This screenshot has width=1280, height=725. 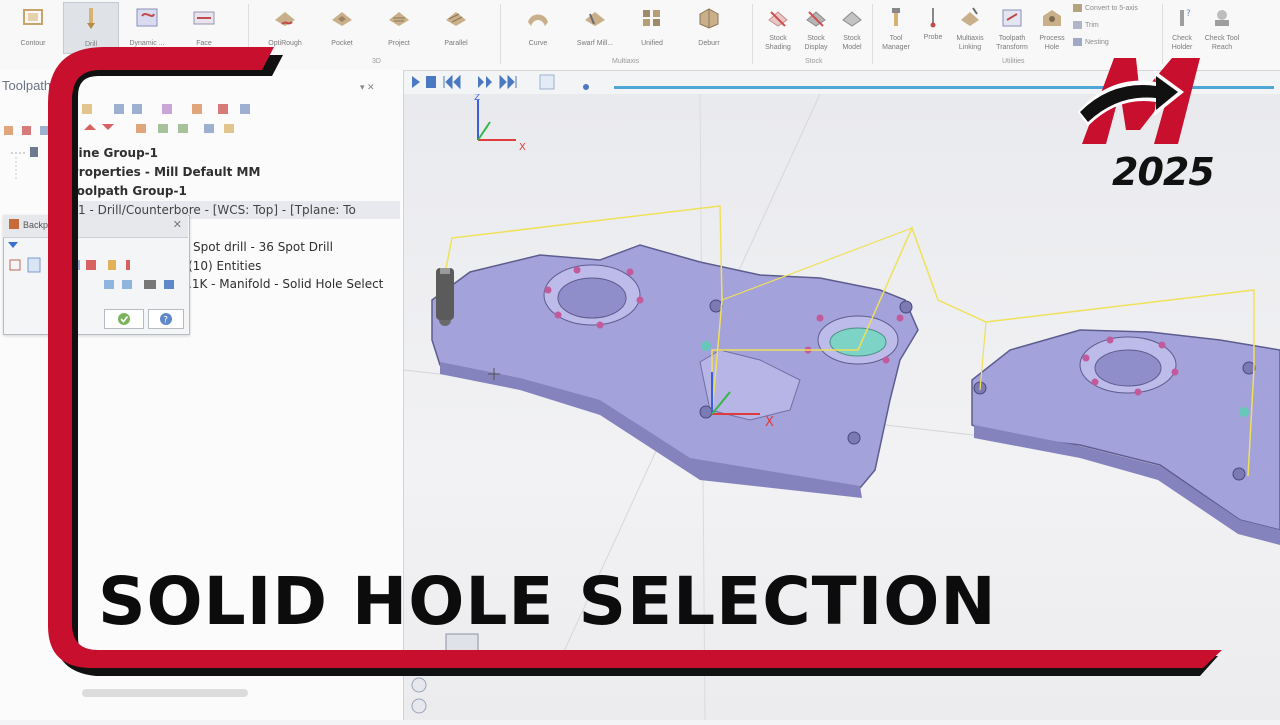 What do you see at coordinates (1139, 101) in the screenshot?
I see `mastercam-logo` at bounding box center [1139, 101].